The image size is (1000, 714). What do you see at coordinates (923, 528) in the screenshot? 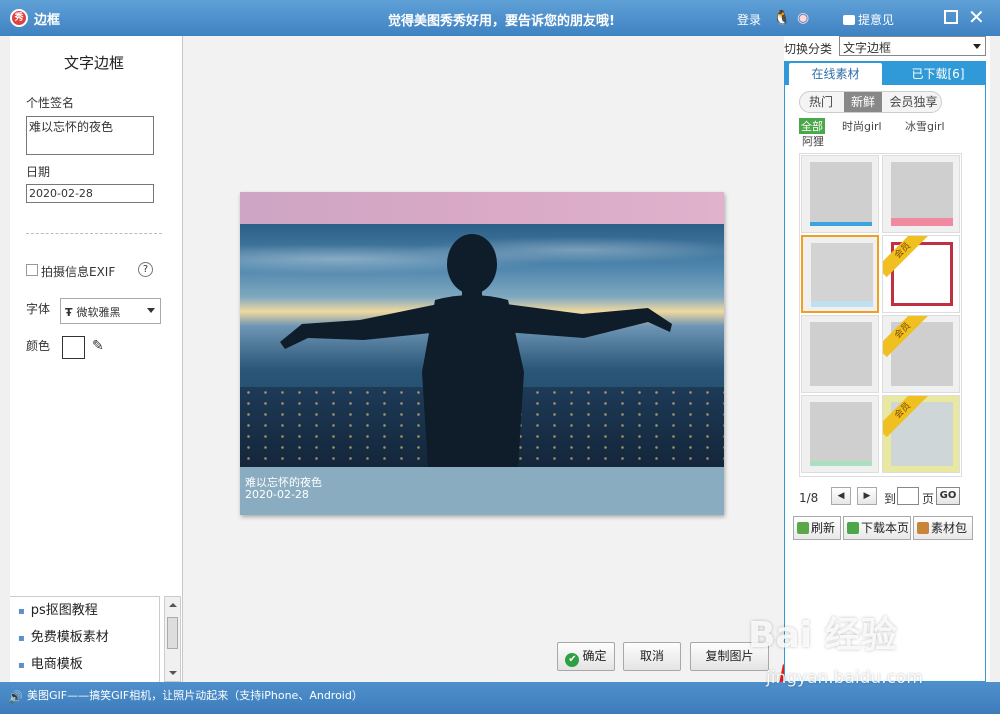
I see `package-icon` at bounding box center [923, 528].